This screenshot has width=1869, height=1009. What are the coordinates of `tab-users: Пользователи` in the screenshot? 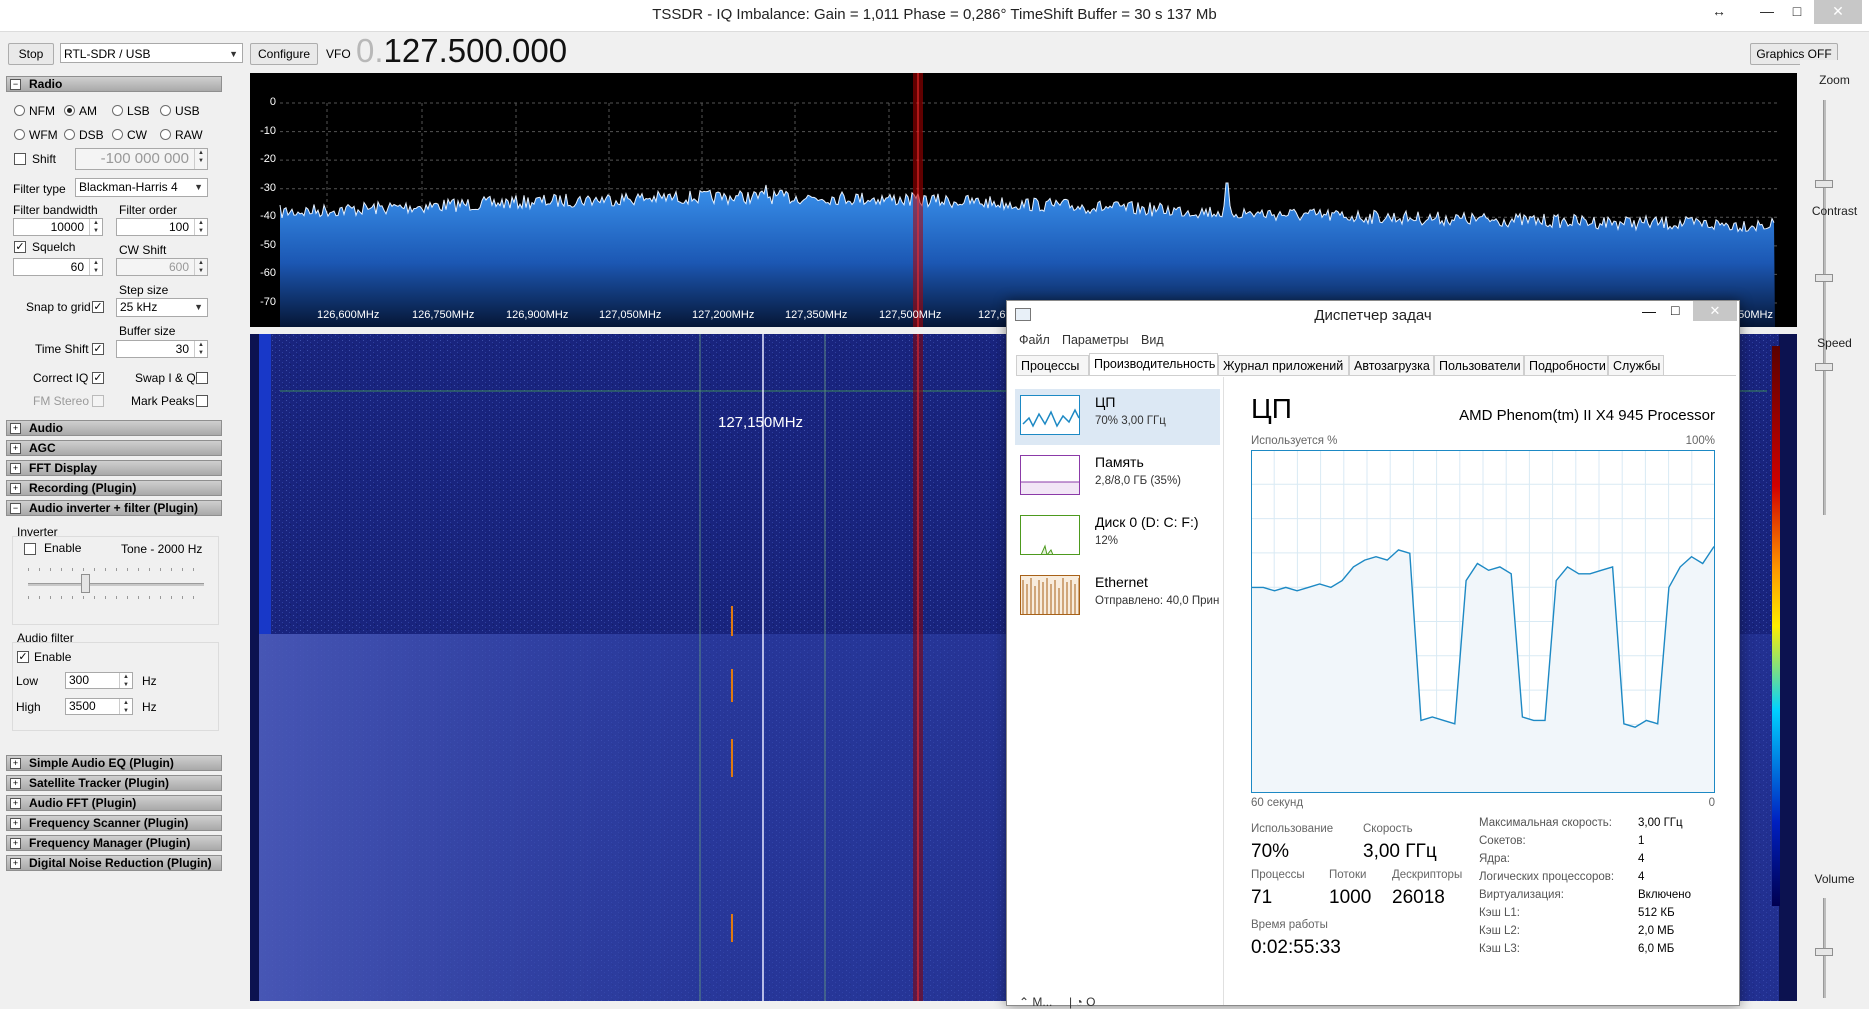 It's located at (1479, 365).